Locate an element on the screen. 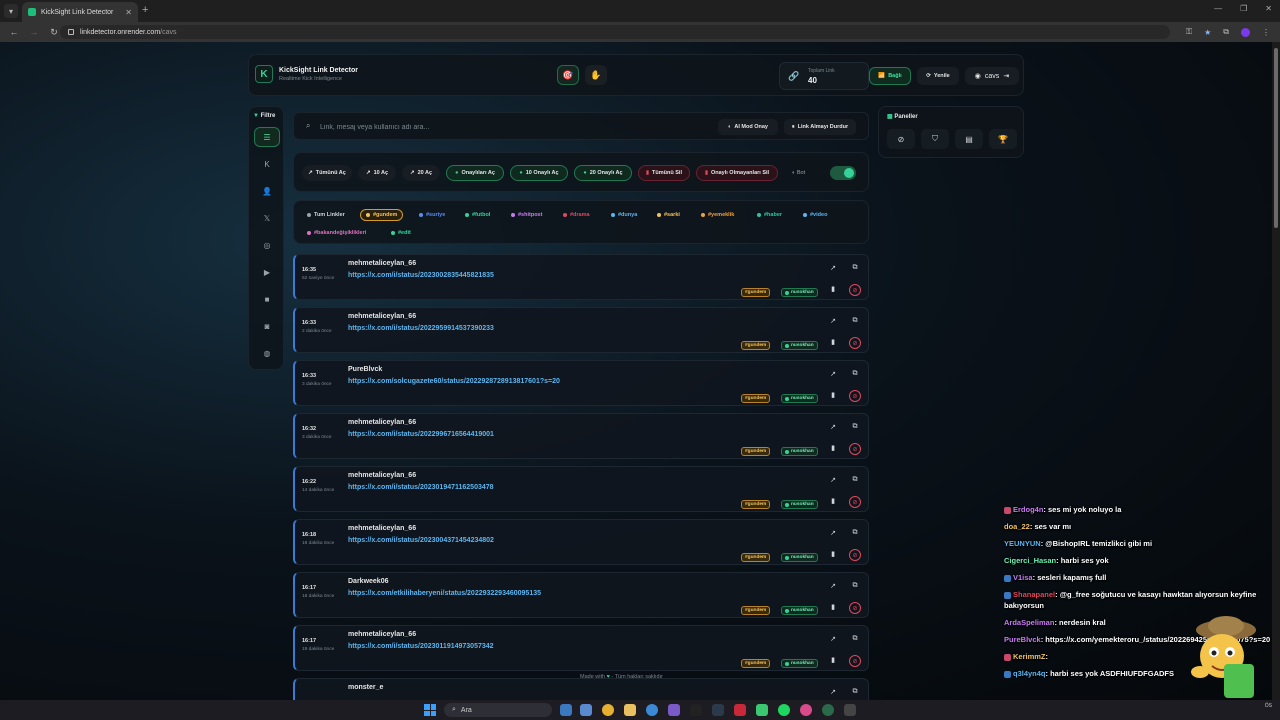 This screenshot has height=720, width=1280. open-20-approved-button: ● 20 Onaylı Aç is located at coordinates (603, 173).